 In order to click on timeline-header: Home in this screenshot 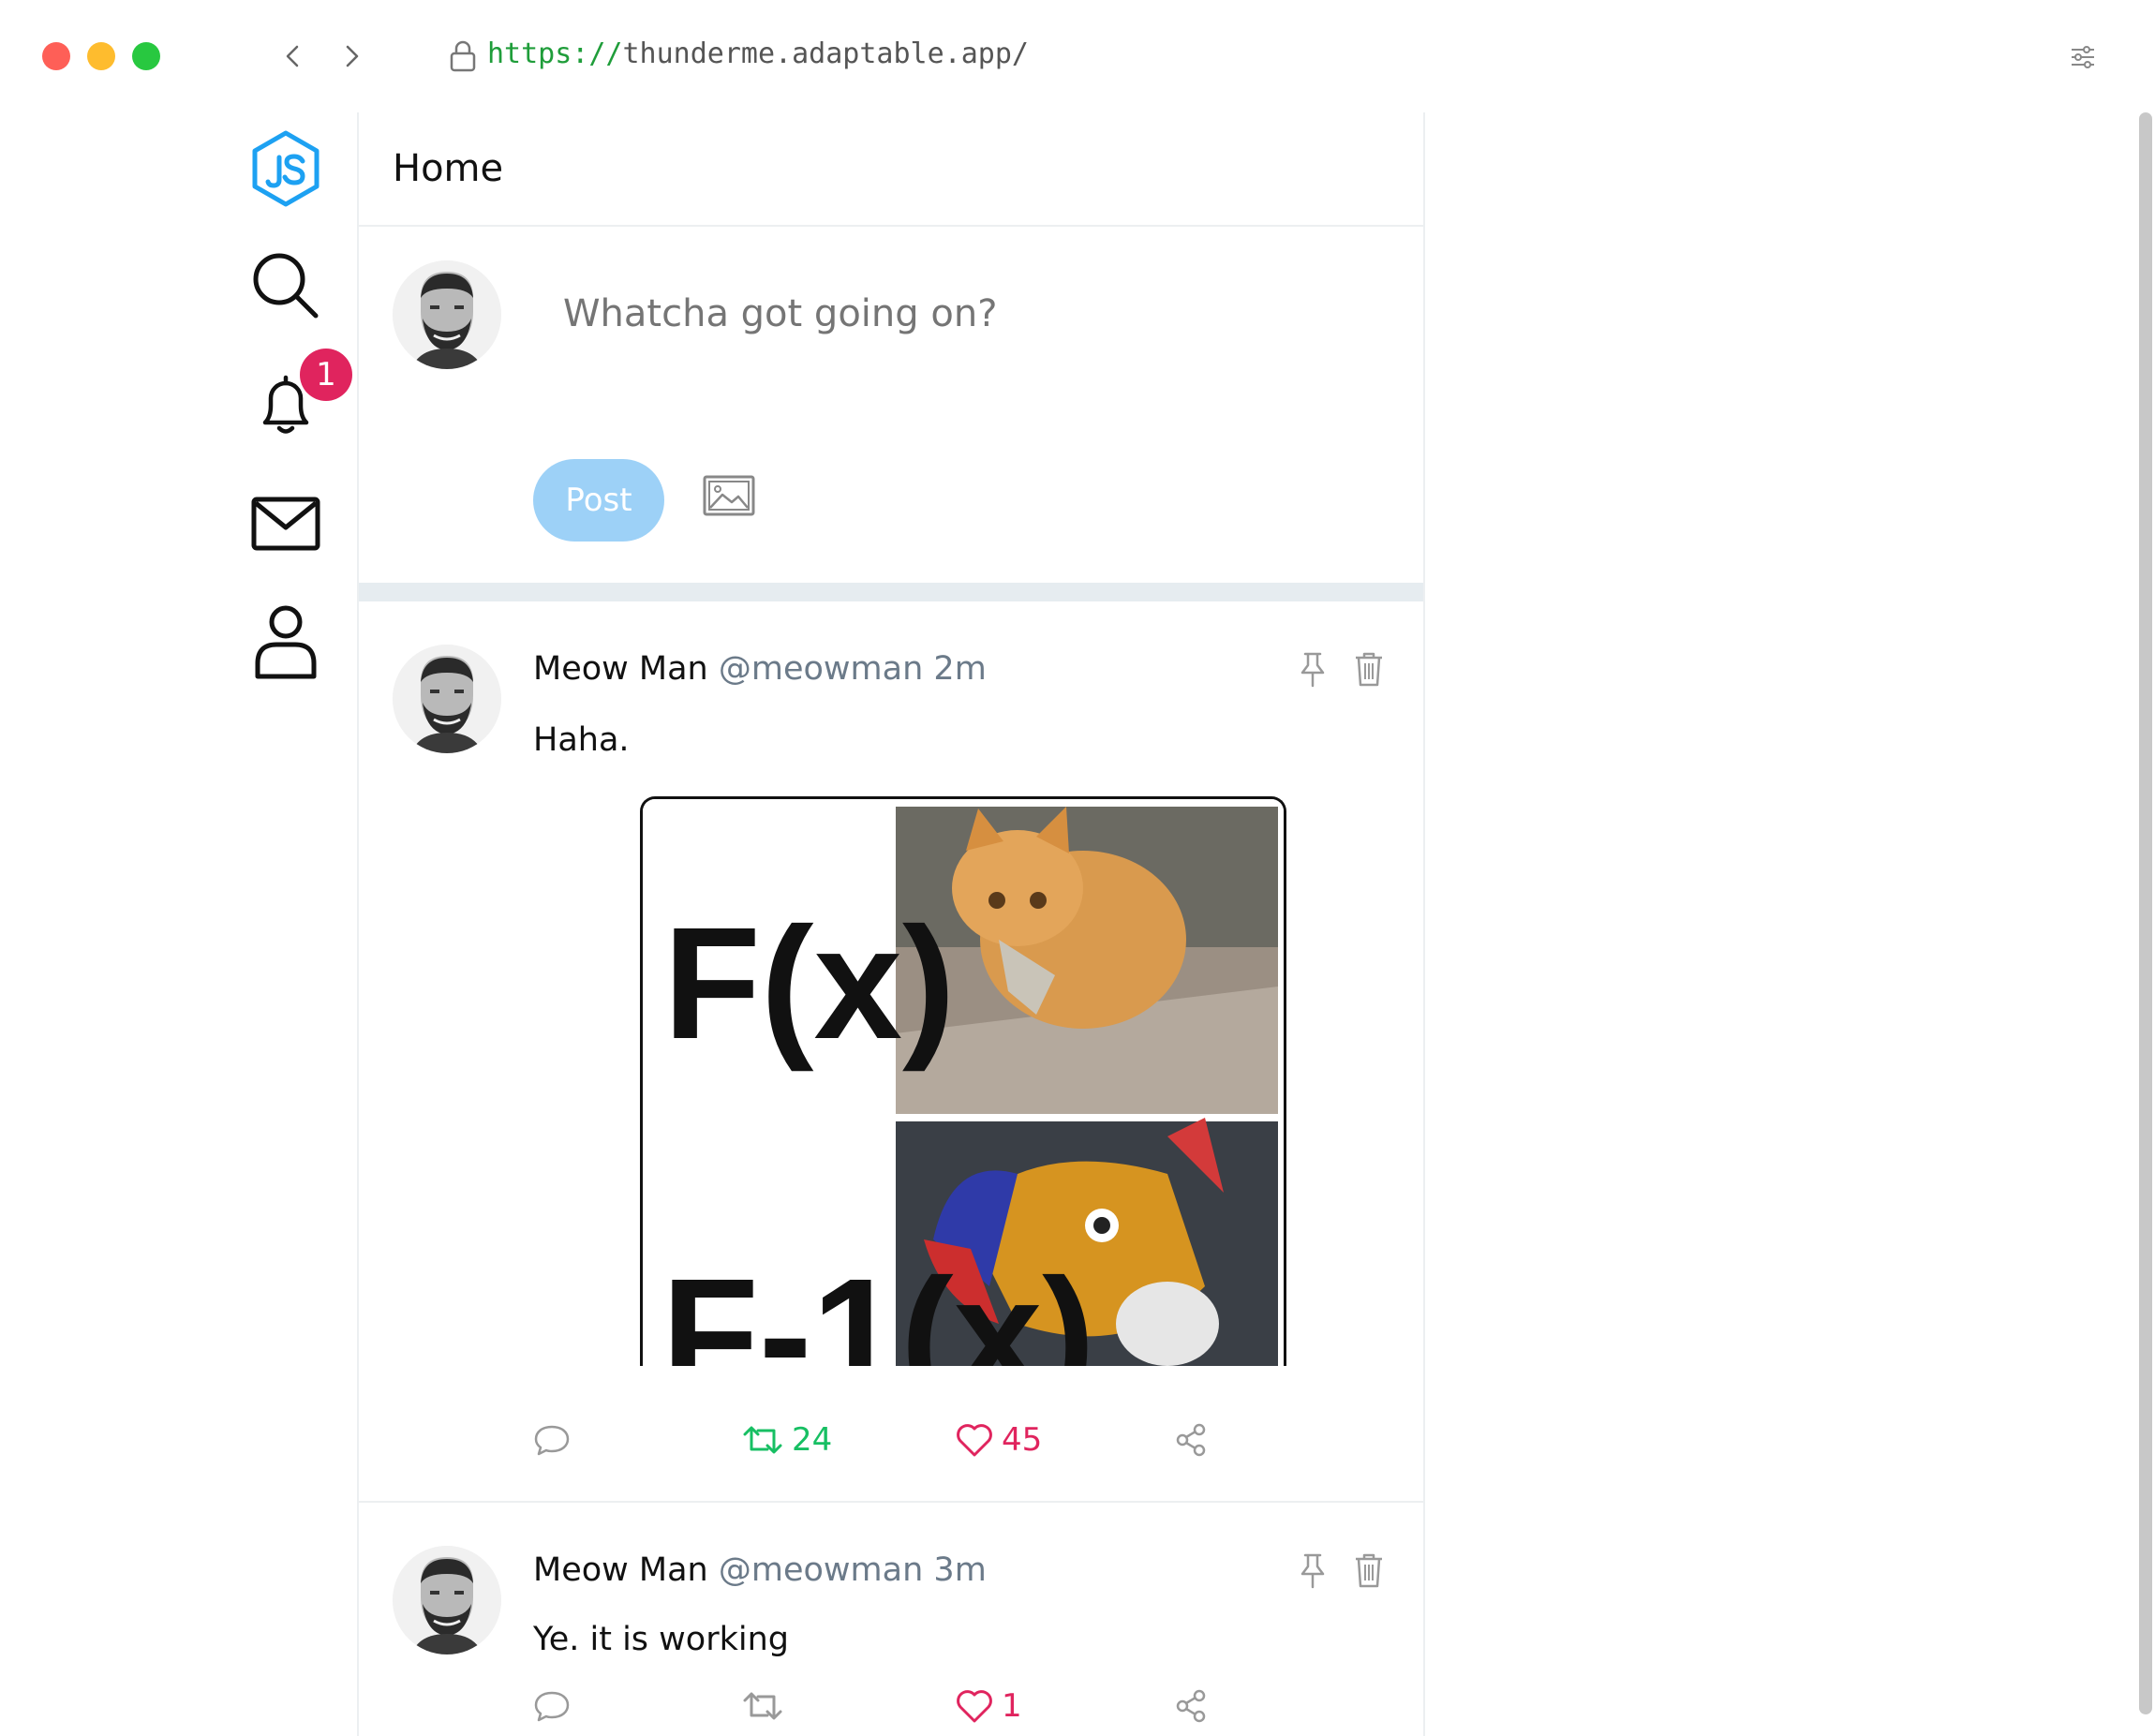, I will do `click(891, 169)`.